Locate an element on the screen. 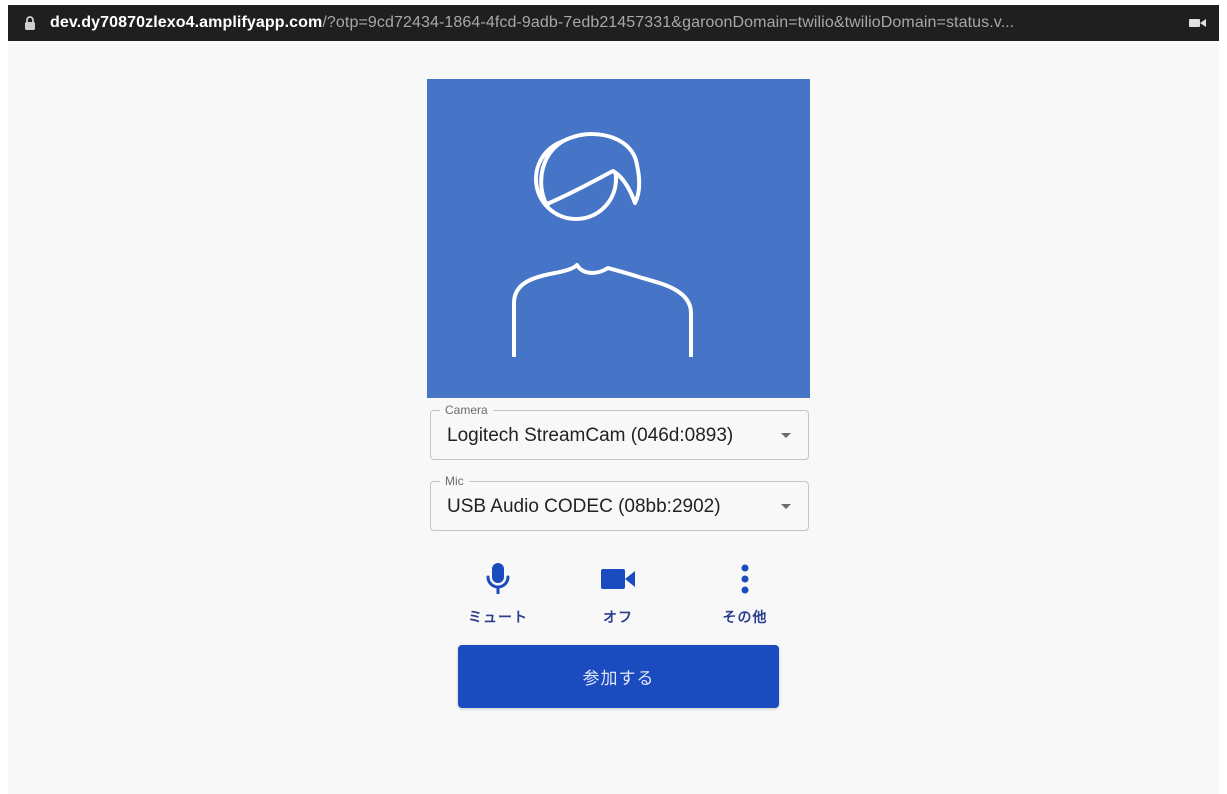 Image resolution: width=1227 pixels, height=794 pixels. video-off-label: オフ is located at coordinates (618, 618).